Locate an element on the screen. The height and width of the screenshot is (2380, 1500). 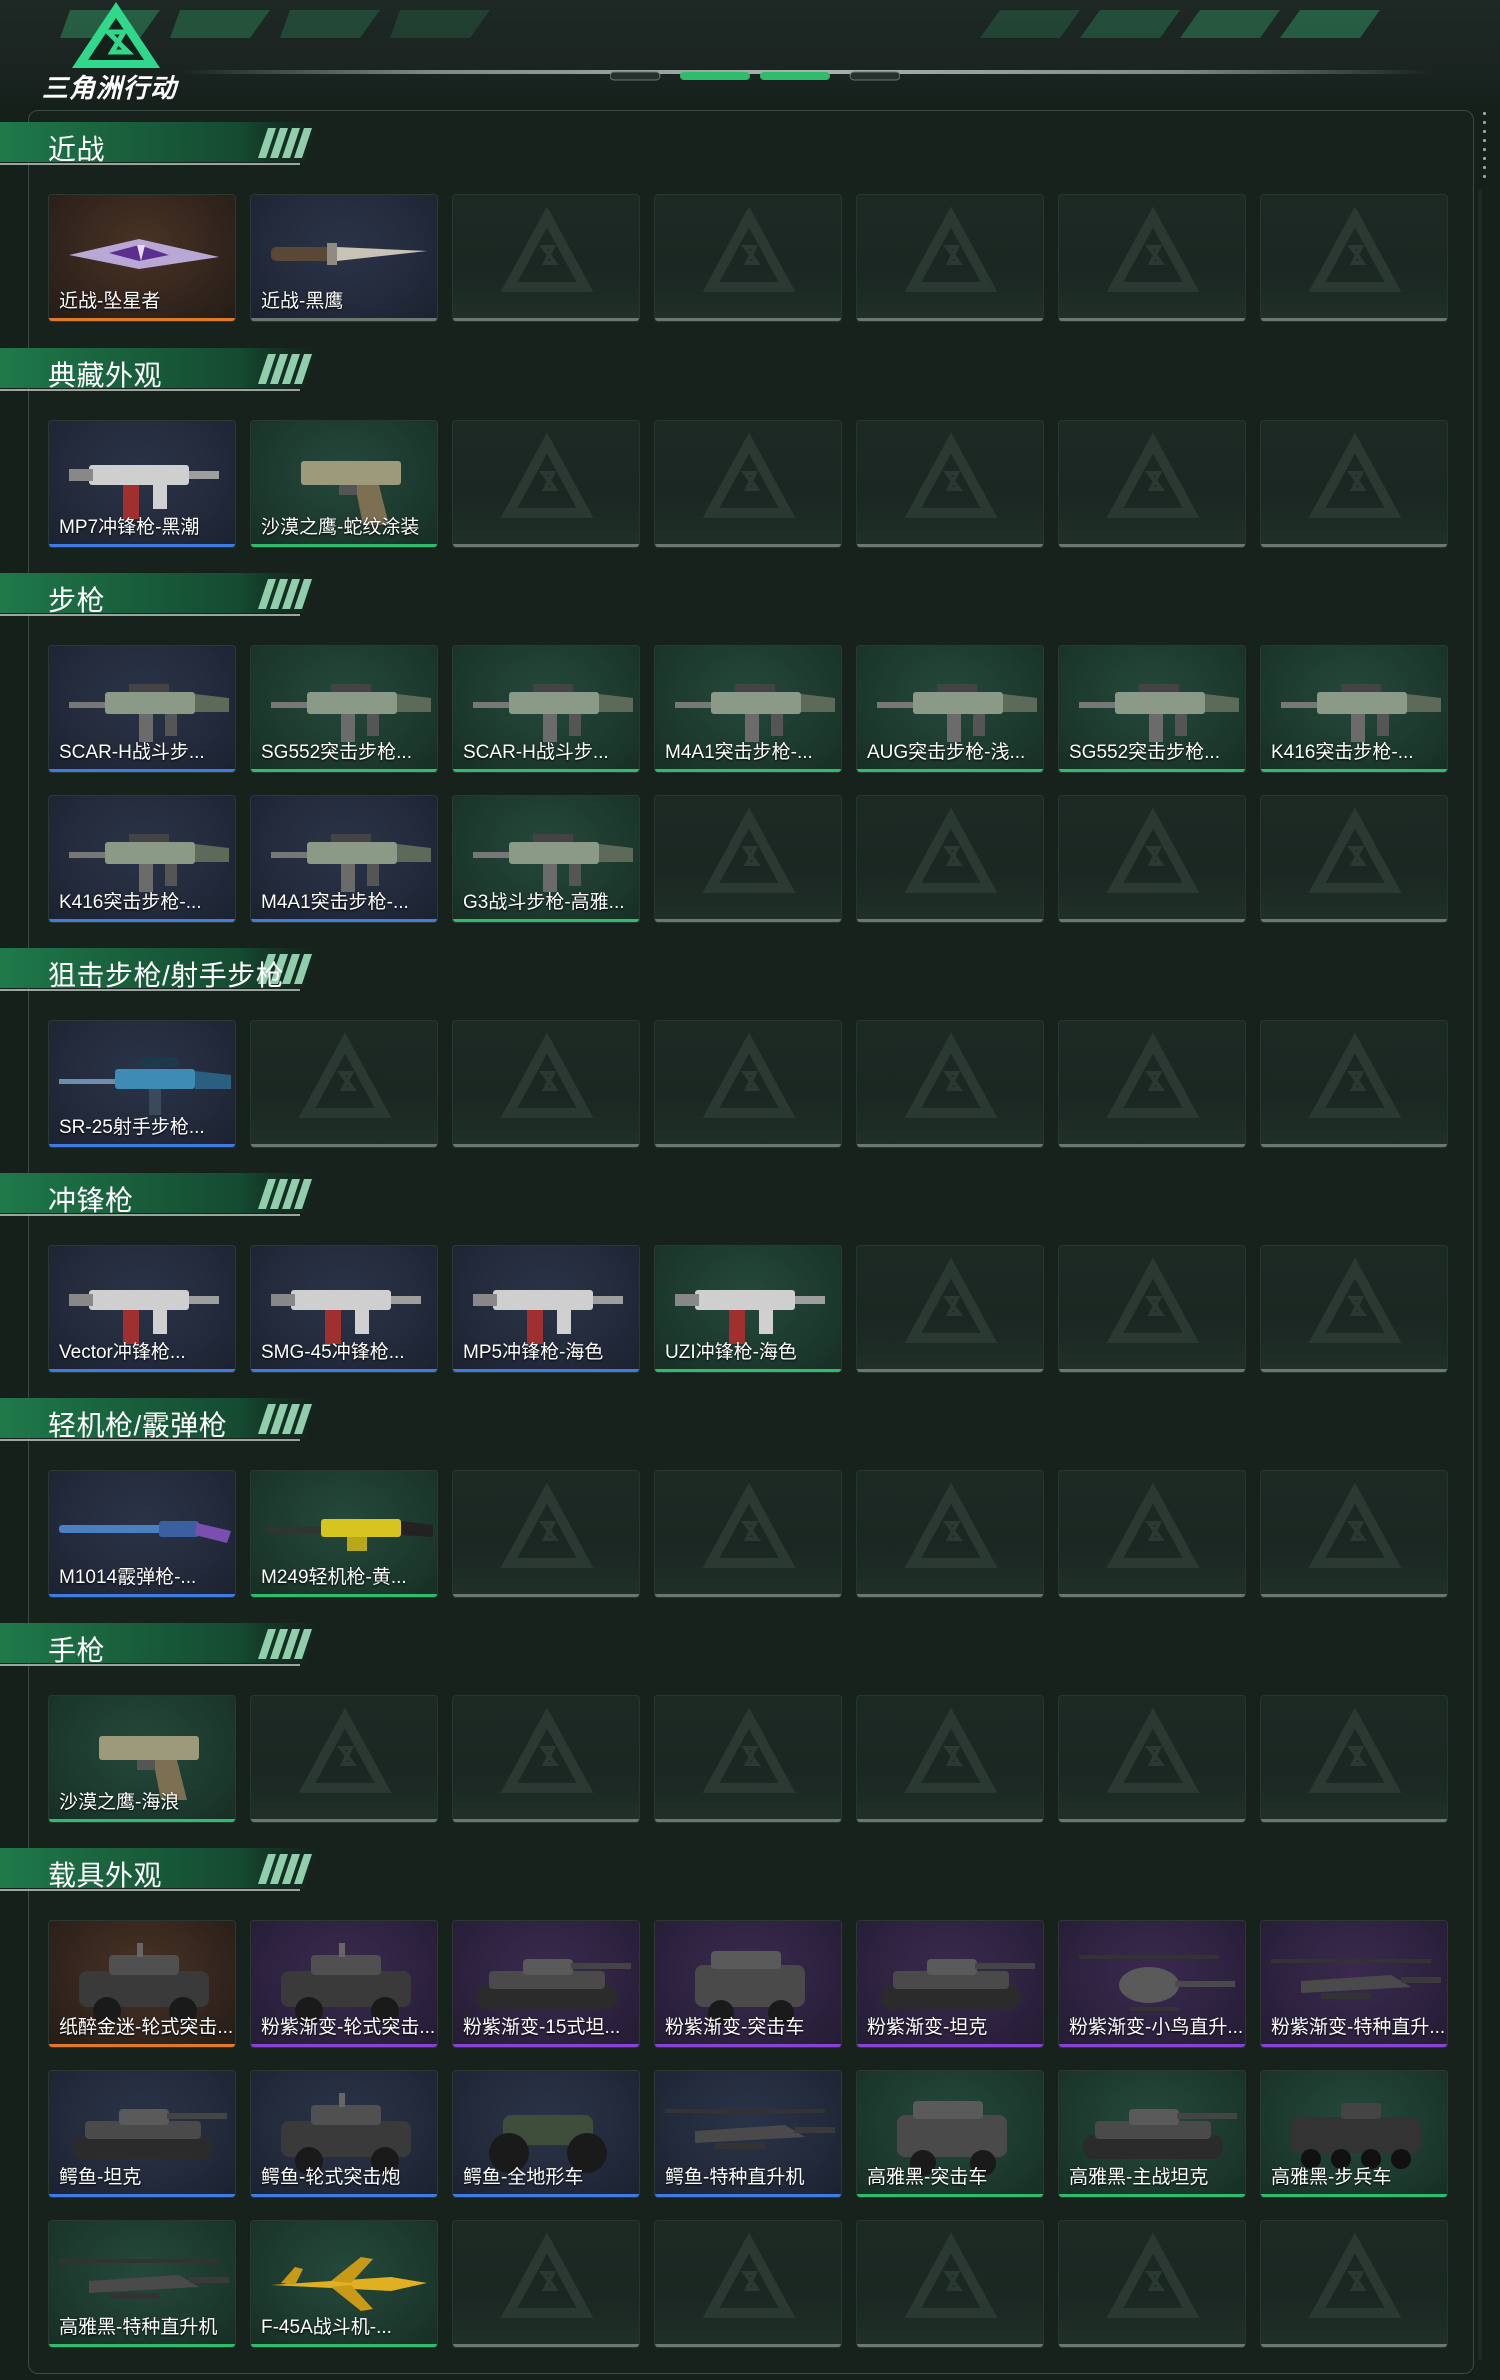
collection-item: 鳄鱼-轮式突击炮 is located at coordinates (344, 2134).